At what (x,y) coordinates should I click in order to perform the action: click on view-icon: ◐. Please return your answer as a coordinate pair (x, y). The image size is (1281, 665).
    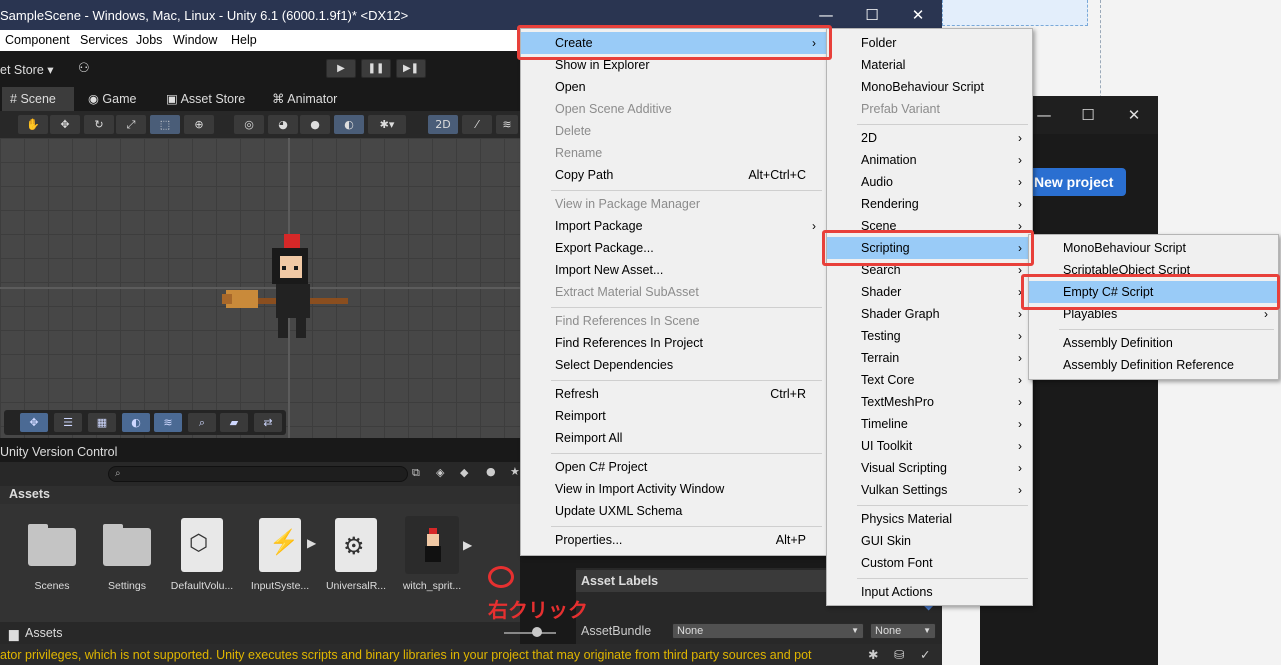
    Looking at the image, I should click on (136, 422).